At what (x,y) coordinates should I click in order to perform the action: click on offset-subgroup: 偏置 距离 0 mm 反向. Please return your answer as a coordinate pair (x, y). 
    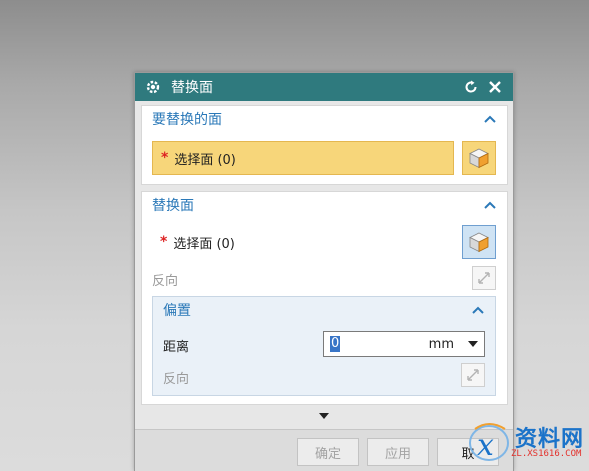
    Looking at the image, I should click on (324, 346).